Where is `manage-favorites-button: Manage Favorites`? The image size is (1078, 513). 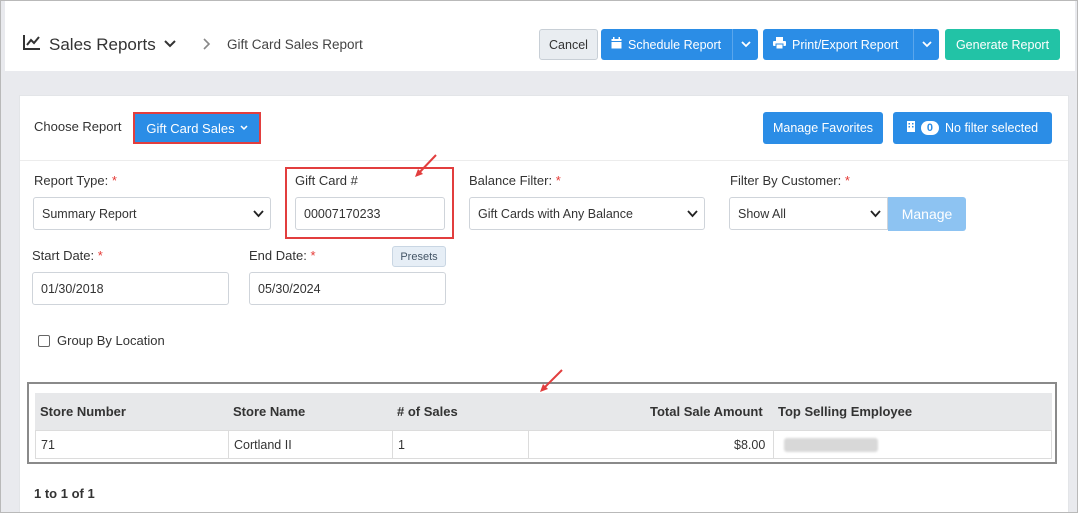 manage-favorites-button: Manage Favorites is located at coordinates (823, 128).